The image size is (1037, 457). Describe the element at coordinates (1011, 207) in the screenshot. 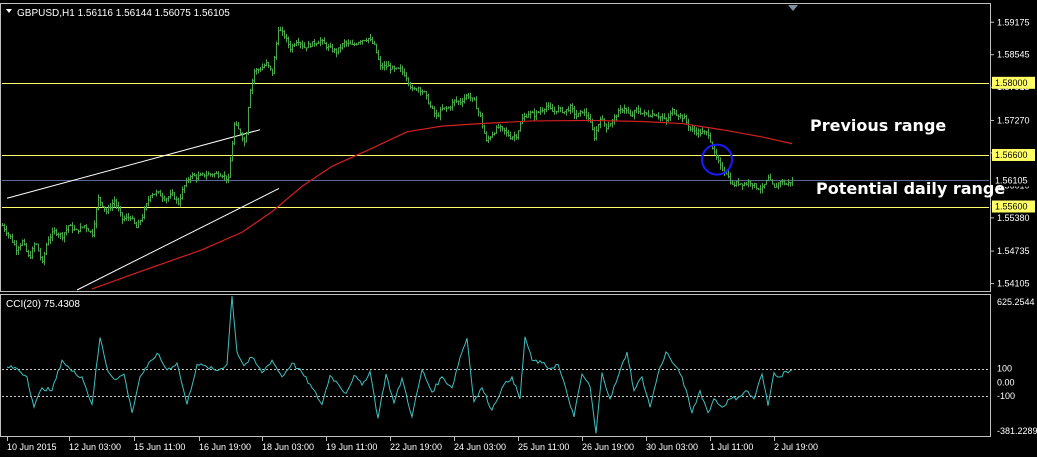

I see `level-price-label: 1.55600` at that location.